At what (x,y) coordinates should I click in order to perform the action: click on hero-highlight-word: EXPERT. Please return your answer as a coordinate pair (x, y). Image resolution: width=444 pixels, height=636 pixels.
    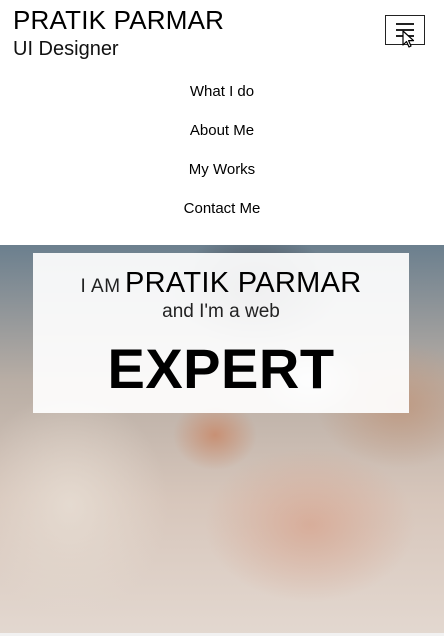
    Looking at the image, I should click on (221, 368).